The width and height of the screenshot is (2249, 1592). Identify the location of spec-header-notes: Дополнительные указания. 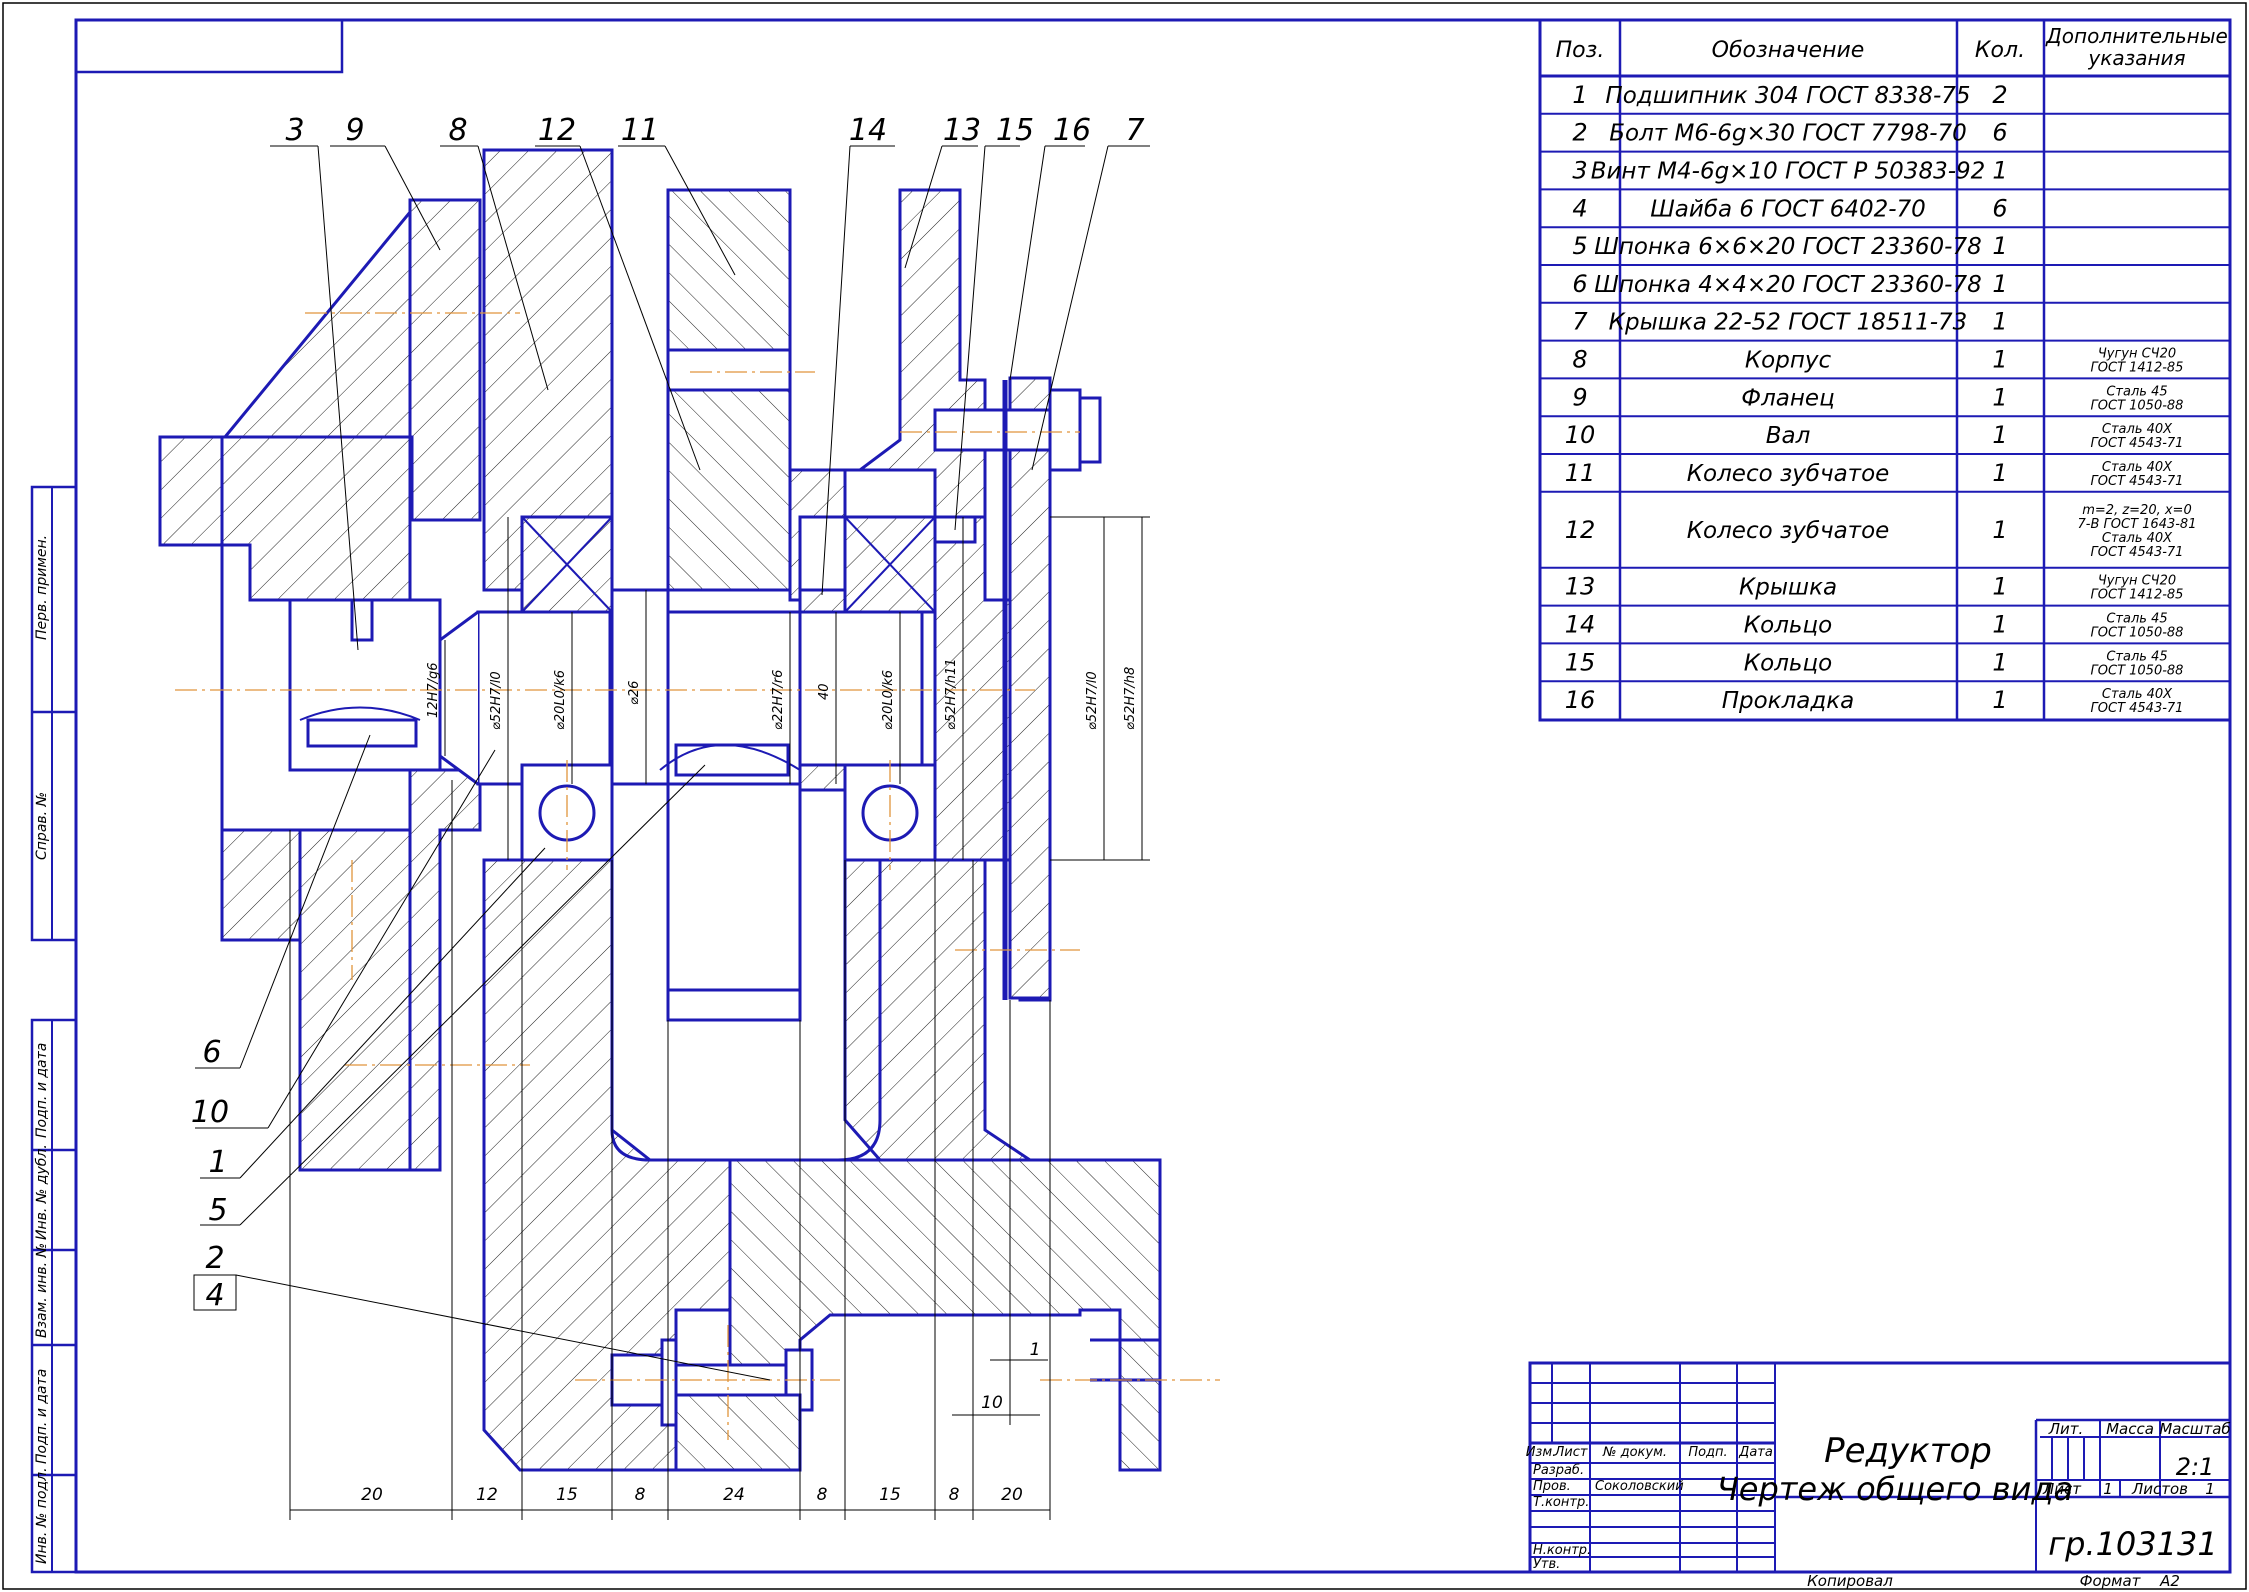
(2136, 47).